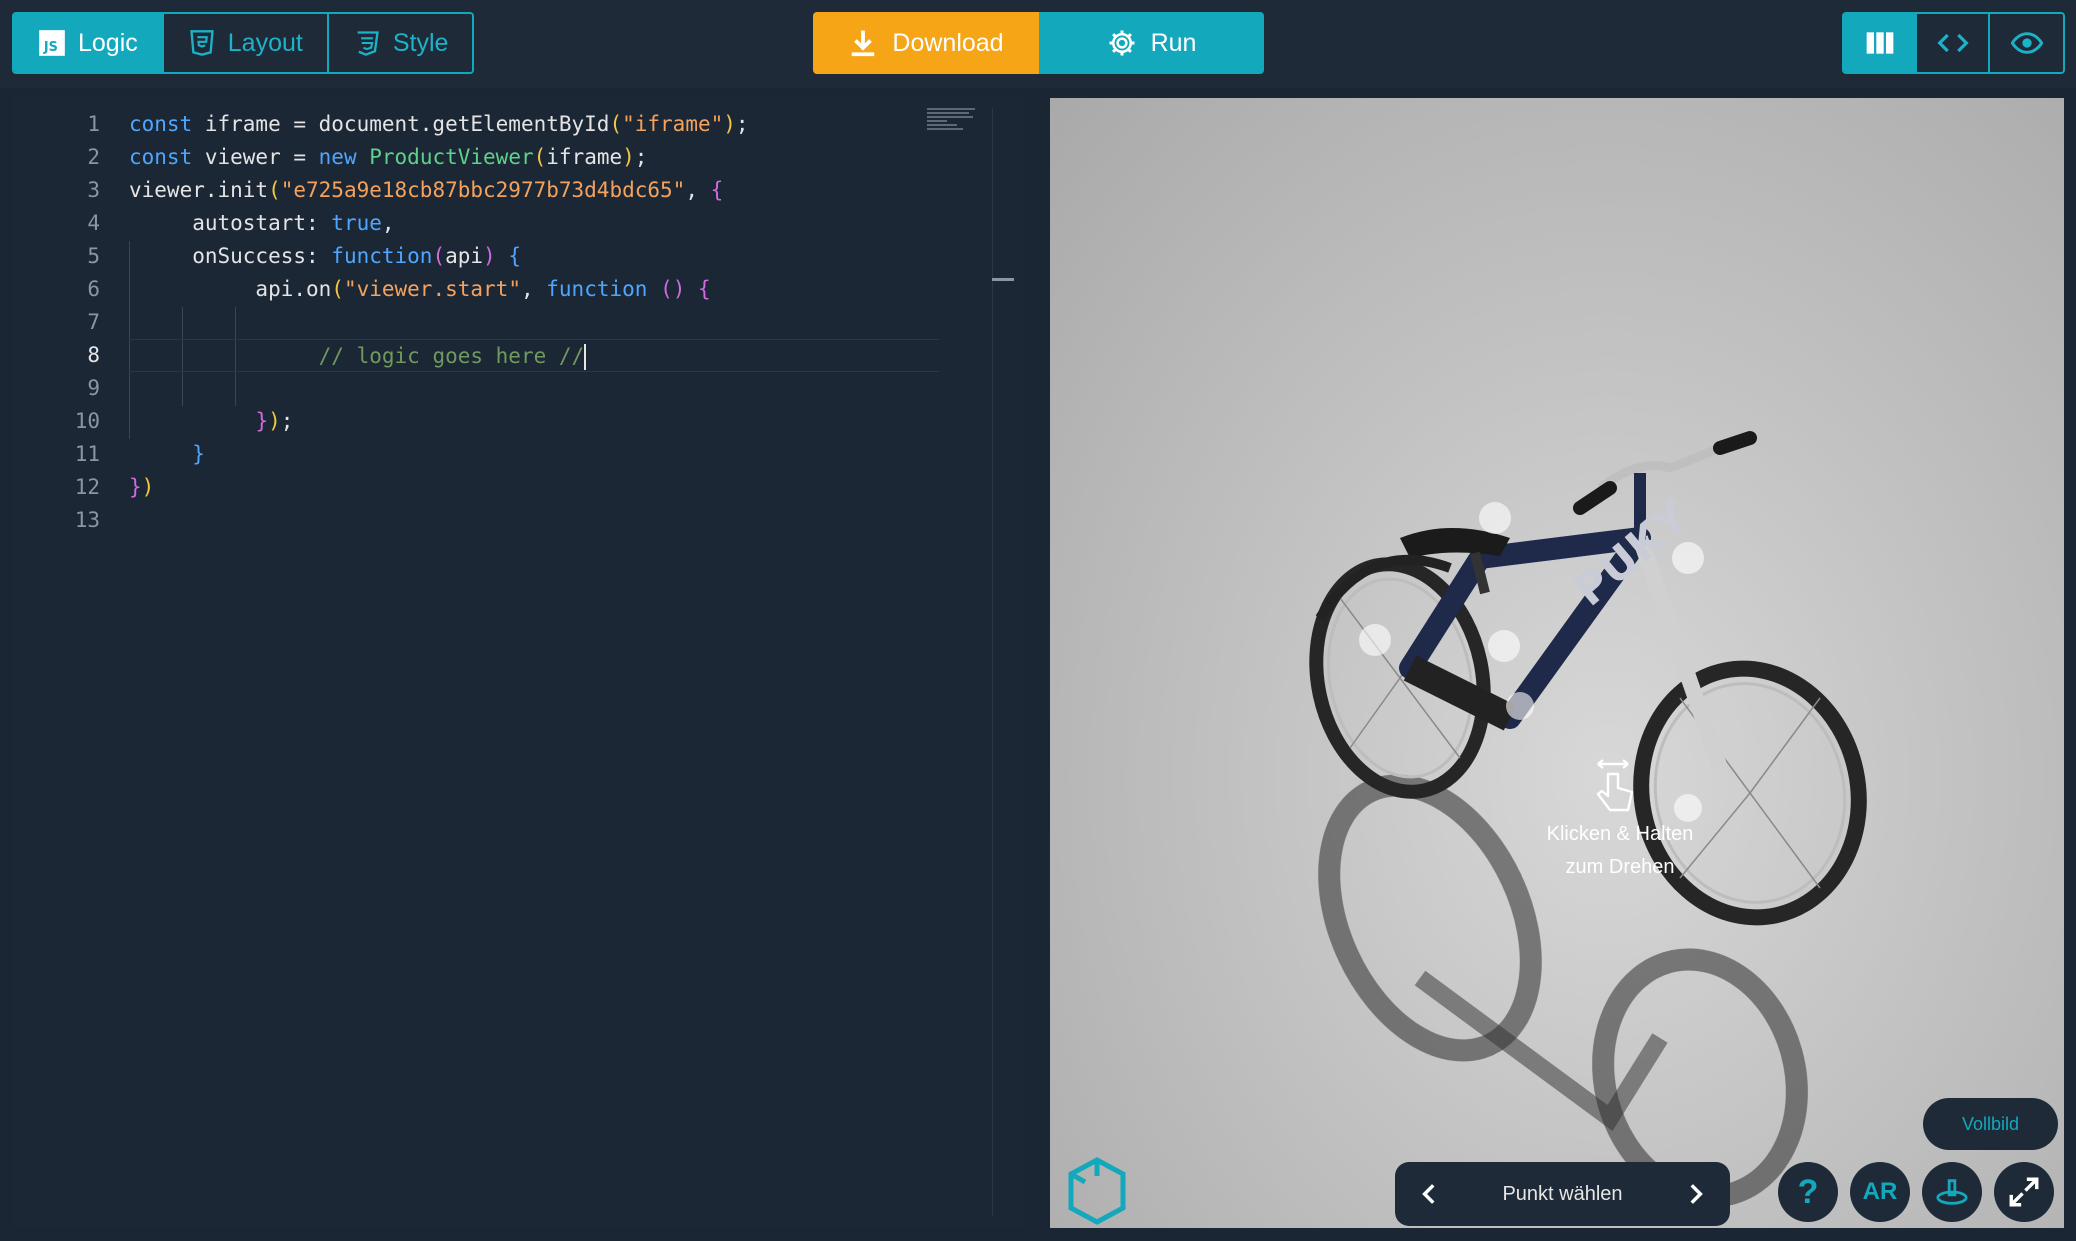 The width and height of the screenshot is (2076, 1241). Describe the element at coordinates (1695, 1194) in the screenshot. I see `chevron-right-icon` at that location.